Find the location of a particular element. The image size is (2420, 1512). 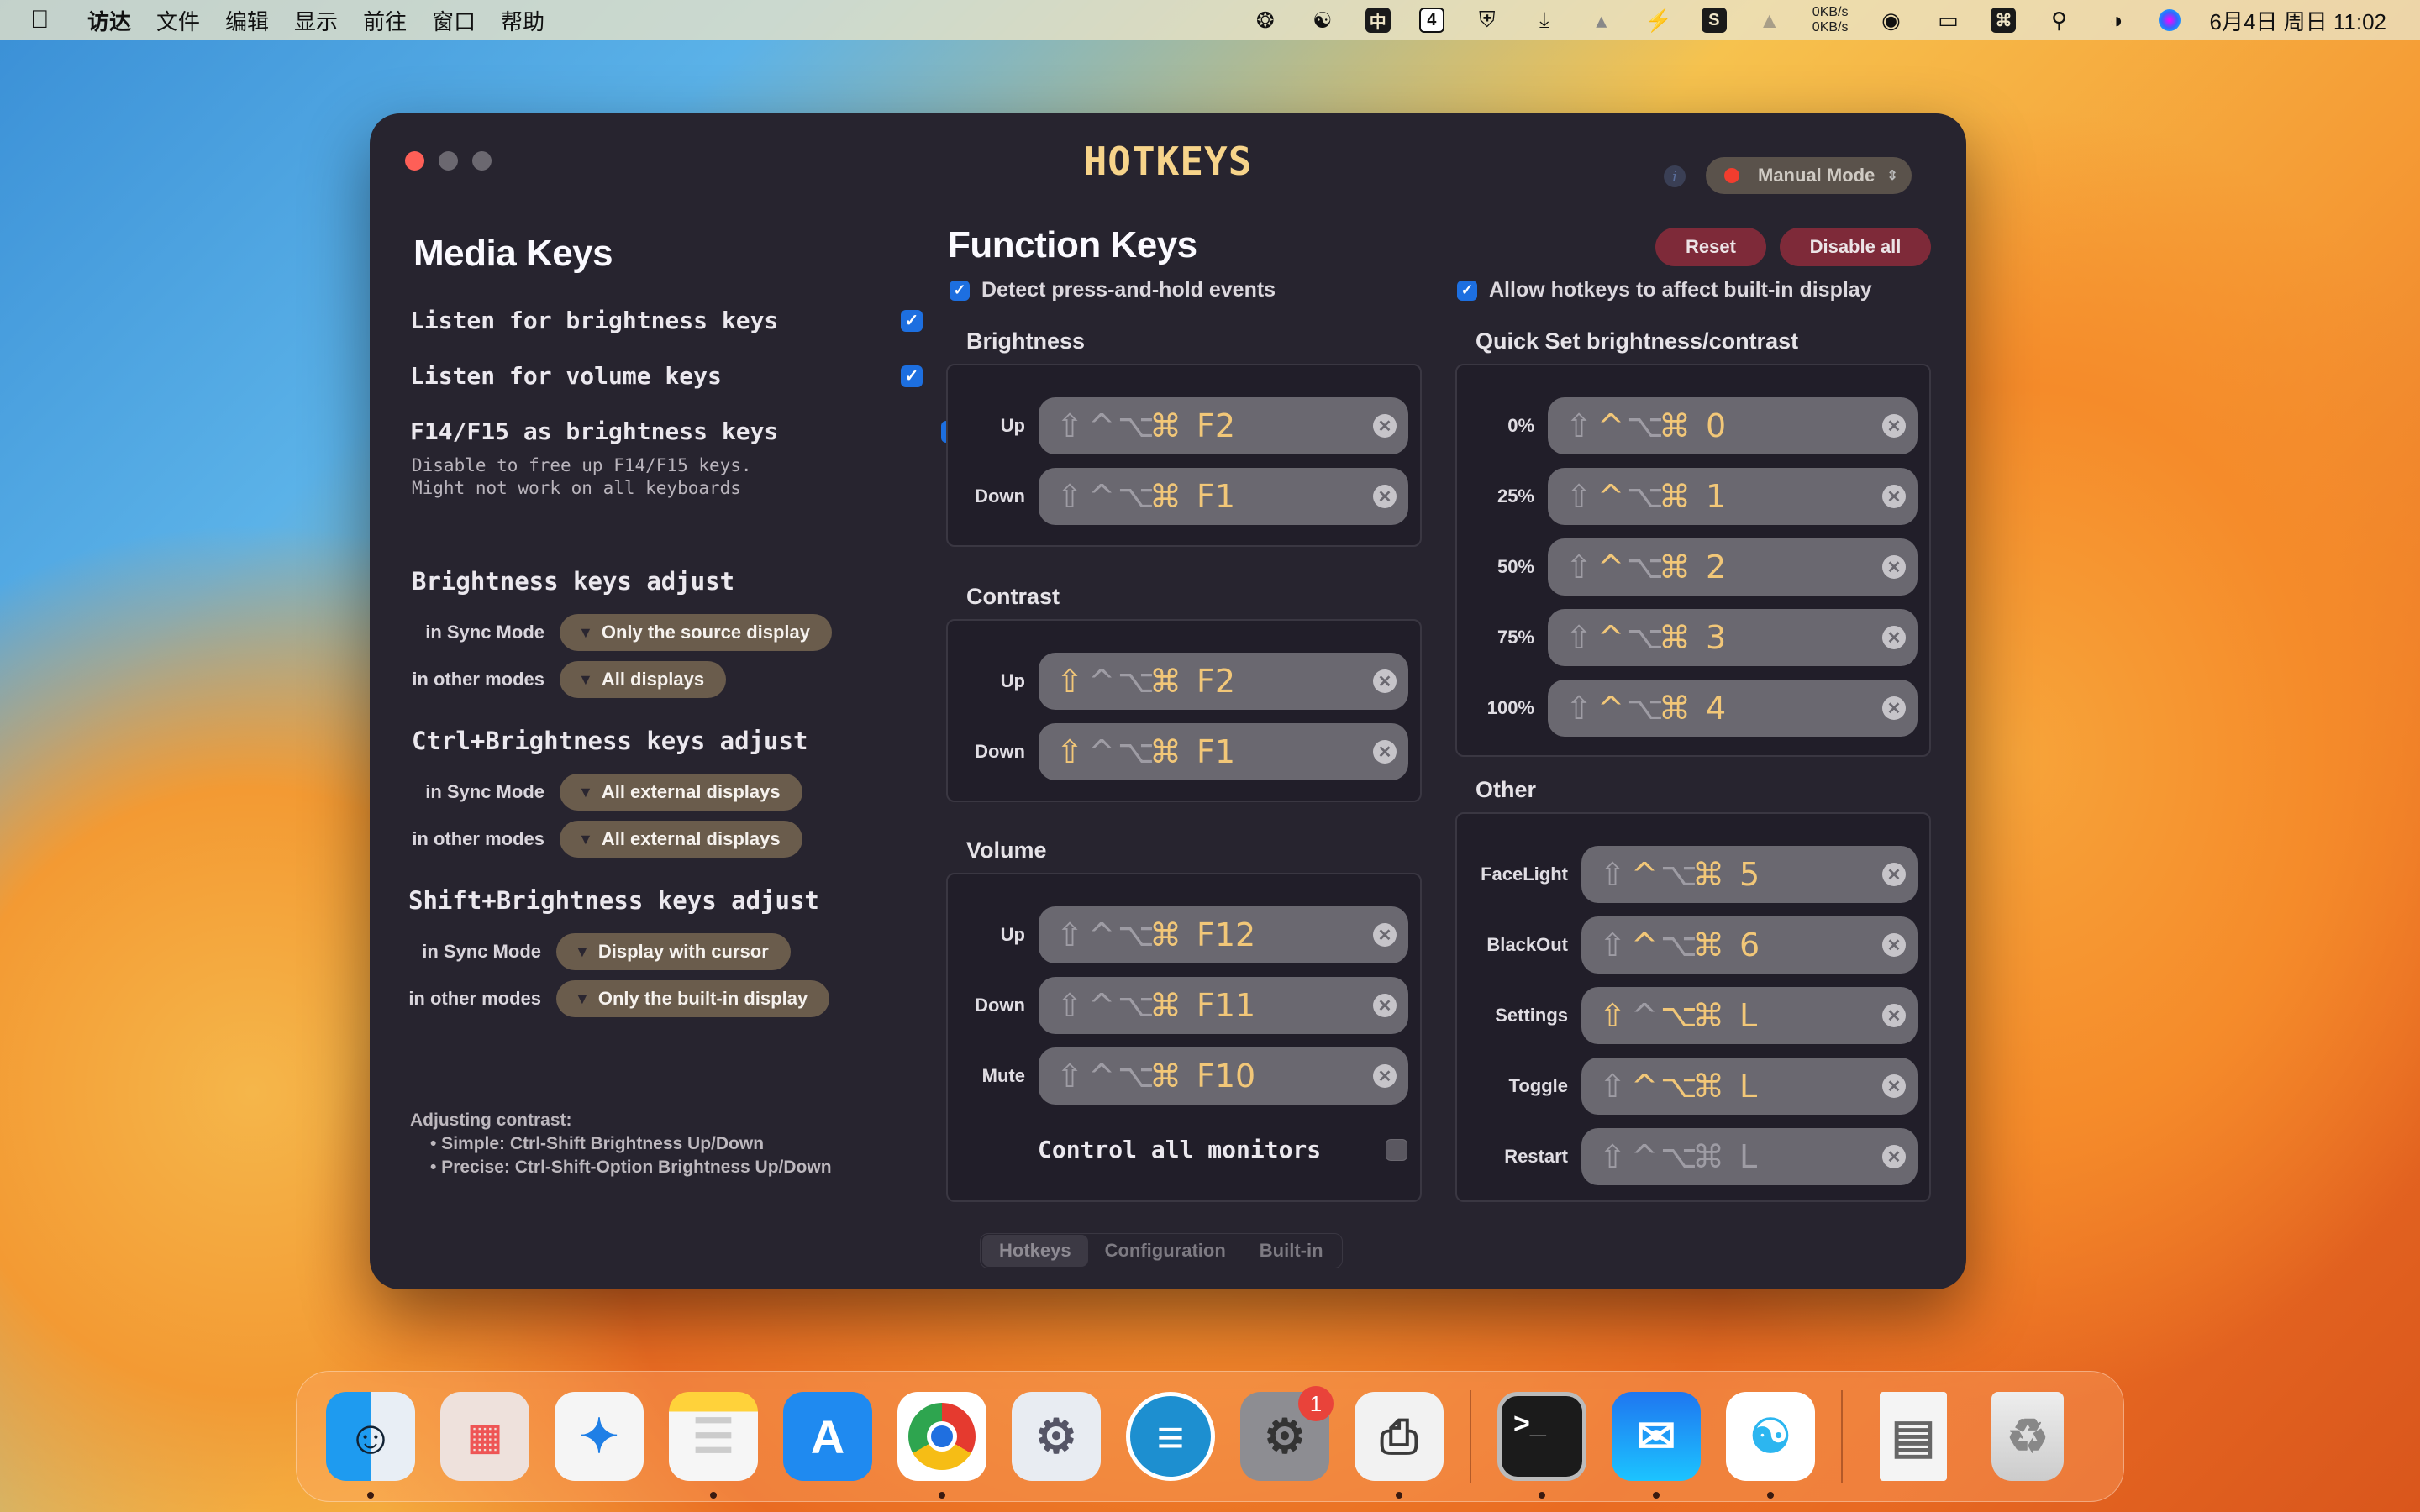

tab-built-in: Built-in is located at coordinates (1291, 1251).